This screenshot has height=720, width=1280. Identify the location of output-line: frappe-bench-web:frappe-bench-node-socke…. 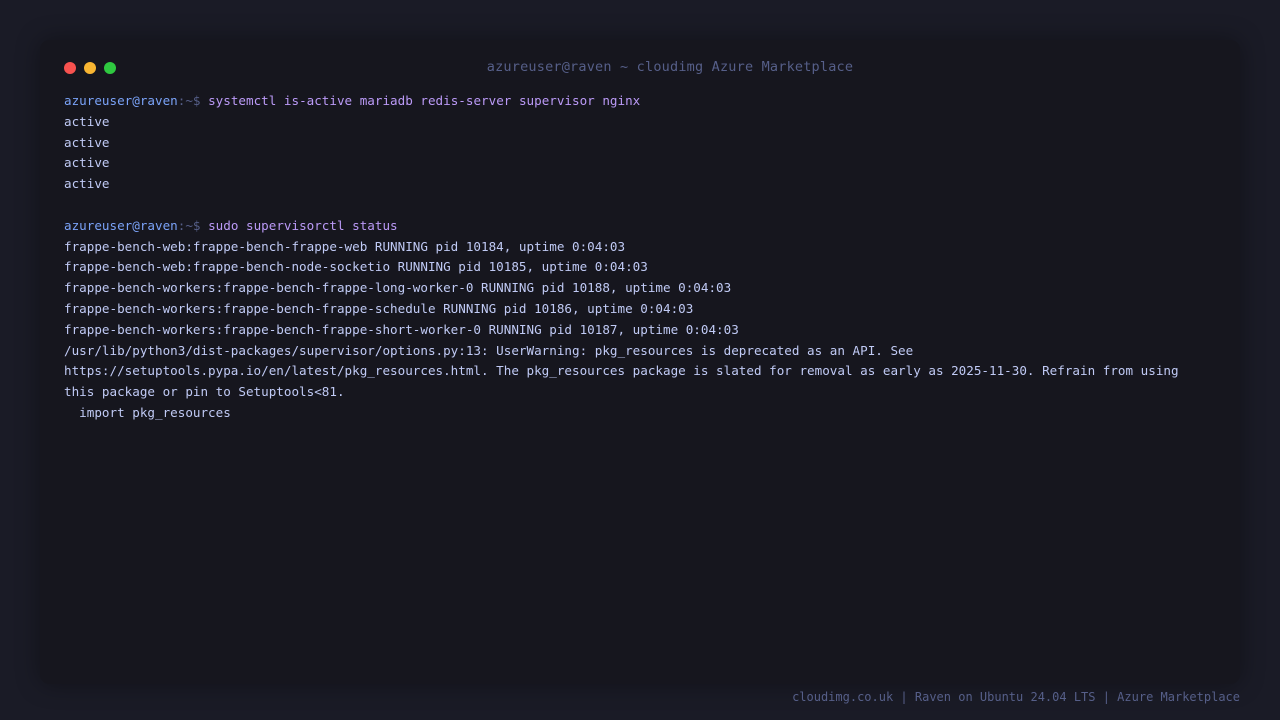
(356, 267).